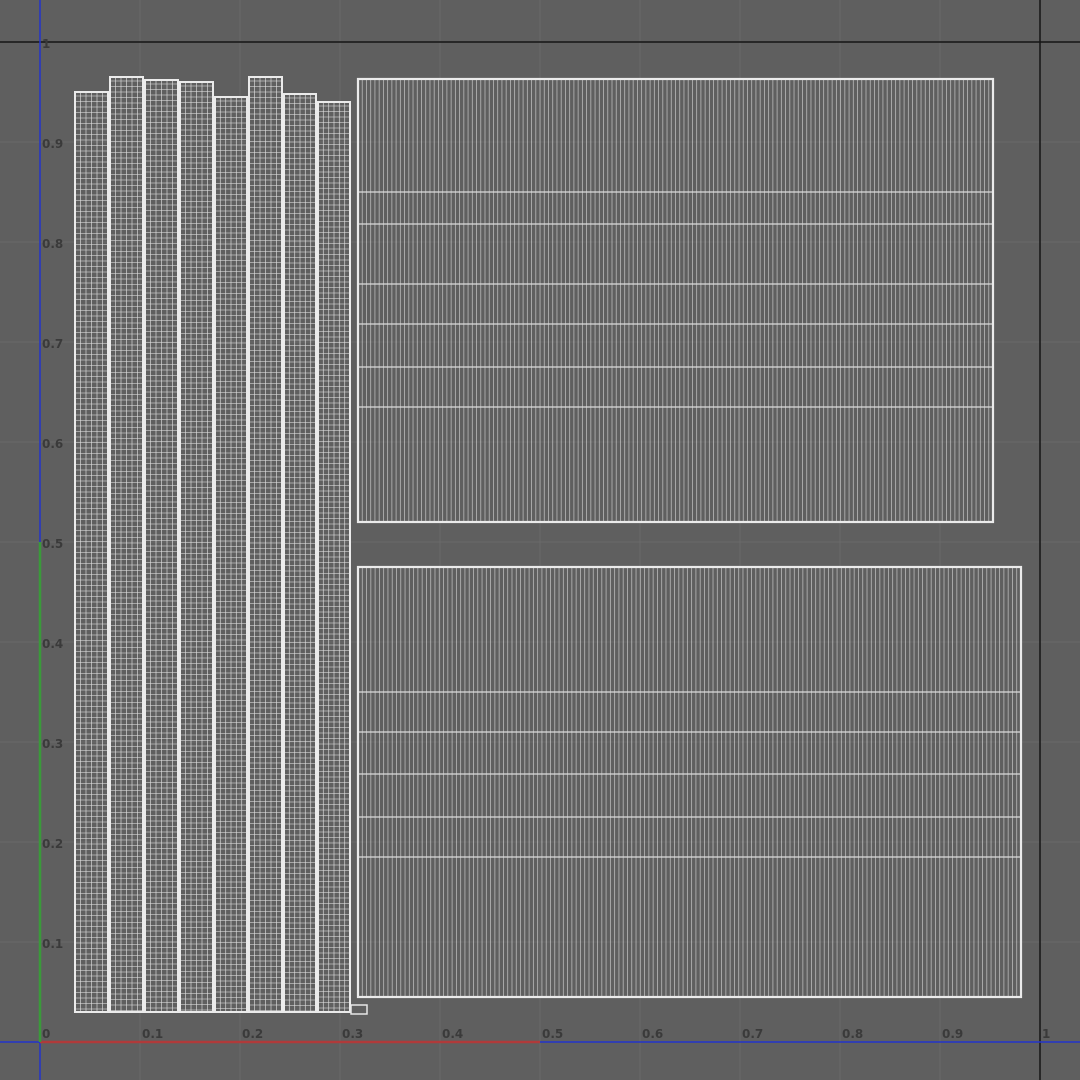 This screenshot has height=1080, width=1080. Describe the element at coordinates (52, 144) in the screenshot. I see `v-tick-label: 0.9` at that location.